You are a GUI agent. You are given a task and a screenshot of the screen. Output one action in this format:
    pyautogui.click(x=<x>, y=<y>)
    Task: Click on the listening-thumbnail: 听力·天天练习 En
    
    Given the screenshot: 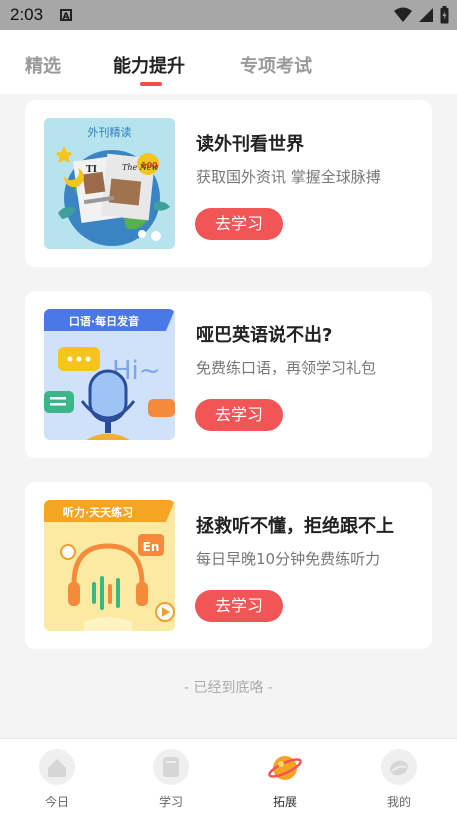 What is the action you would take?
    pyautogui.click(x=109, y=565)
    